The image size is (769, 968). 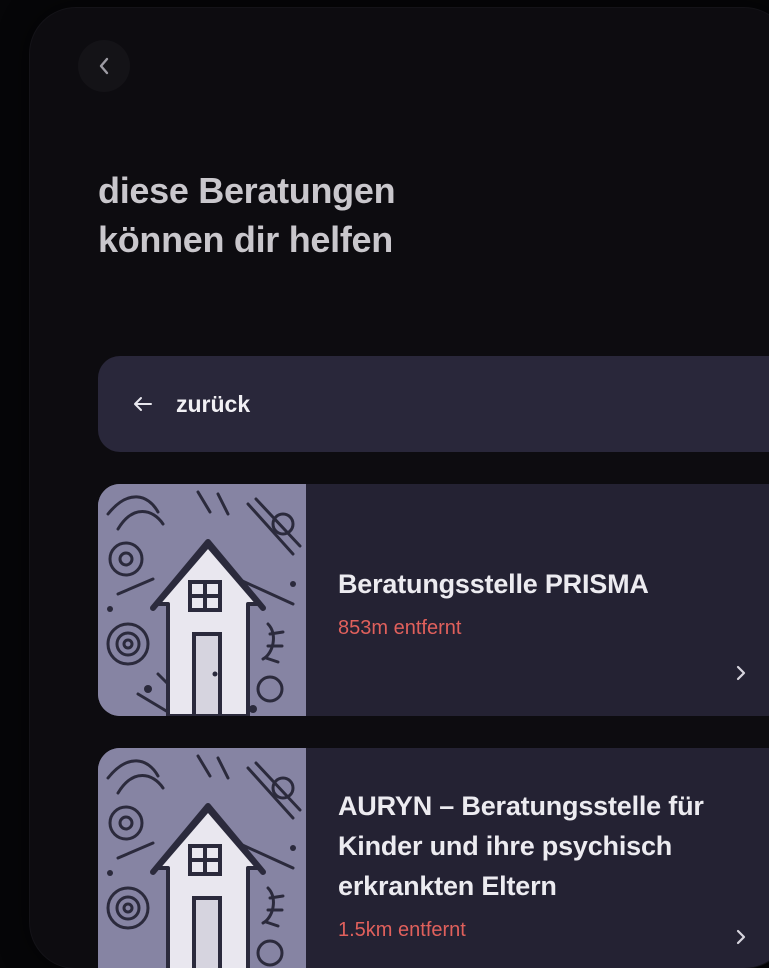 What do you see at coordinates (400, 628) in the screenshot?
I see `result-card-distance: 853m entfernt` at bounding box center [400, 628].